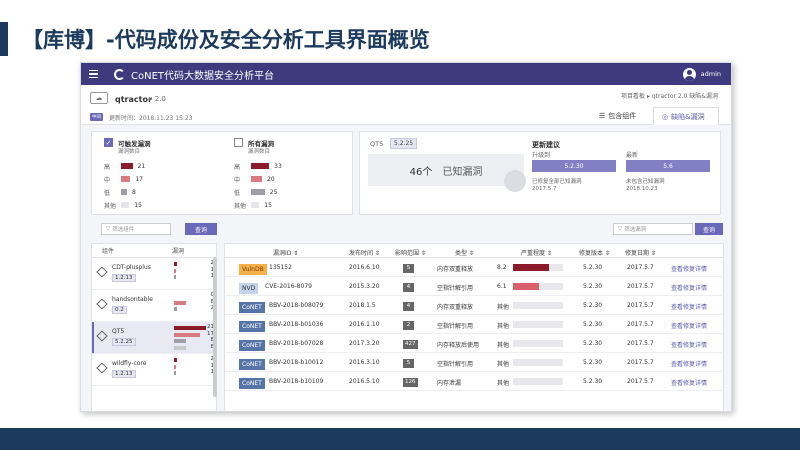 This screenshot has width=800, height=450. Describe the element at coordinates (669, 95) in the screenshot. I see `breadcrumb: 项目看板 ▸ qtractor 2.0 缺陷&漏洞` at that location.